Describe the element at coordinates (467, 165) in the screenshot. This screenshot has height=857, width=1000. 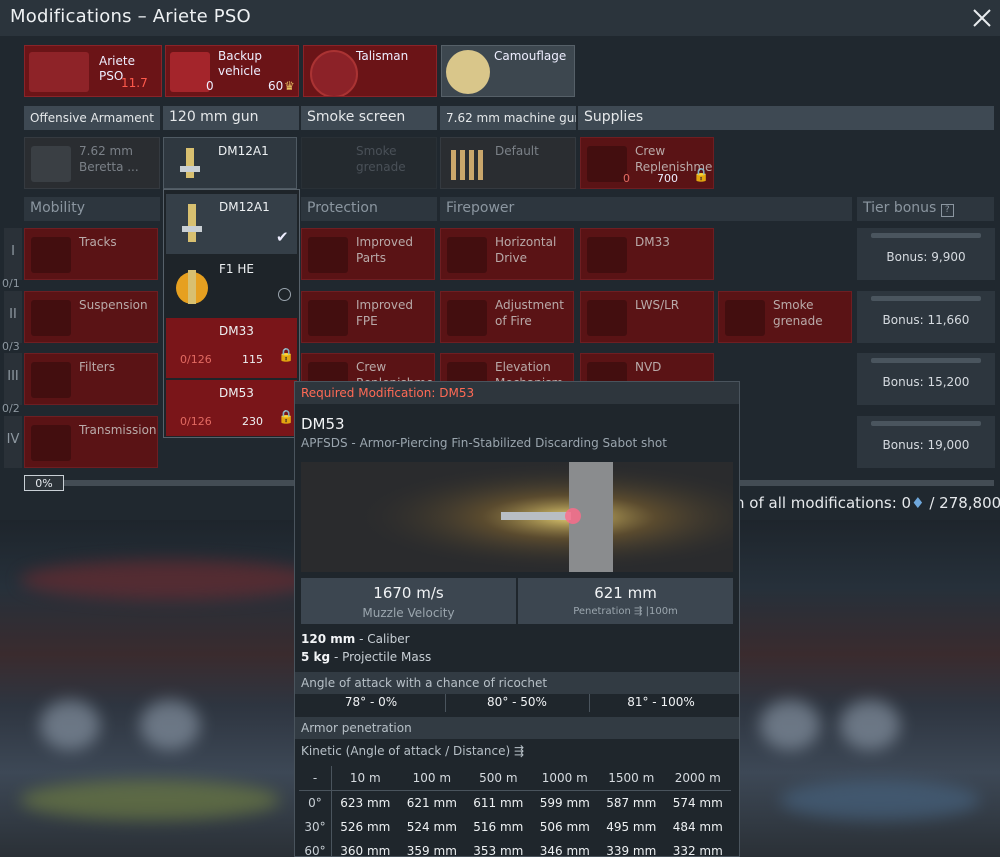
I see `bullets-icon` at that location.